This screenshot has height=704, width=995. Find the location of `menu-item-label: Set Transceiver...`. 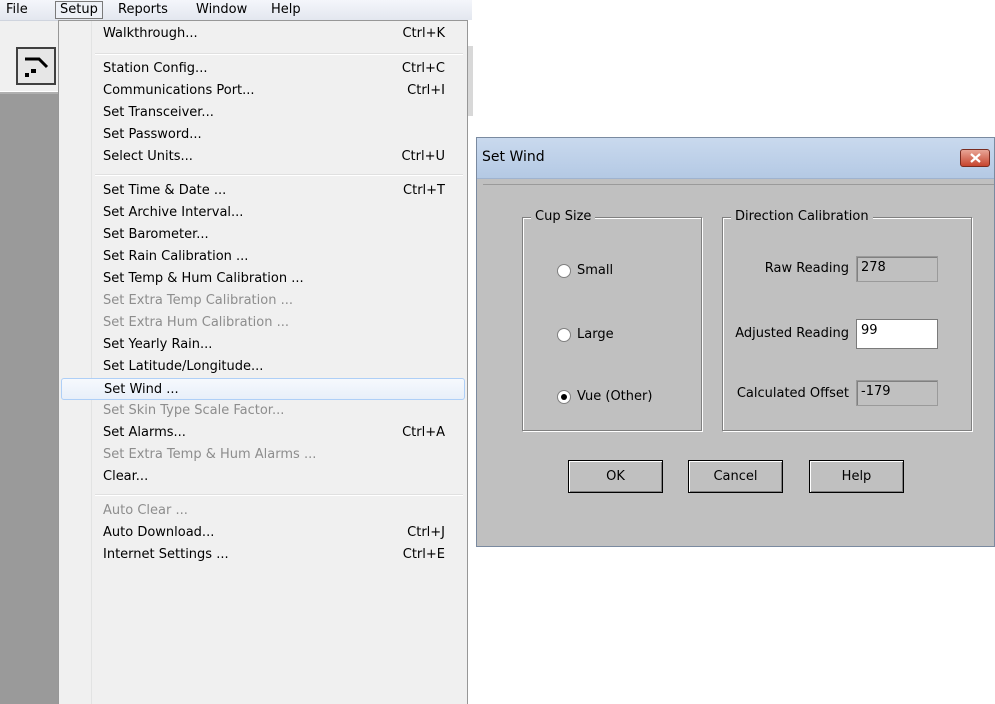

menu-item-label: Set Transceiver... is located at coordinates (158, 112).